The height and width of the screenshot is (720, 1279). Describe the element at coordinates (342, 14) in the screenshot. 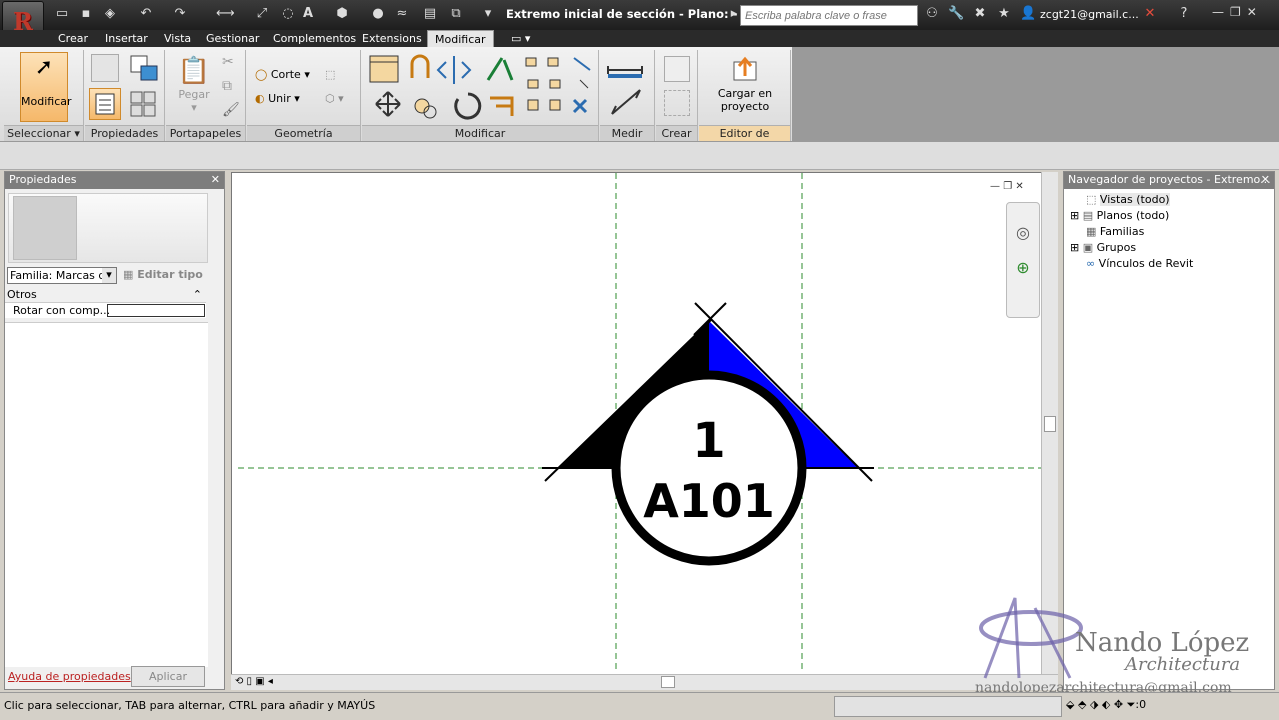

I see `3d-view-icon: ⬢` at that location.